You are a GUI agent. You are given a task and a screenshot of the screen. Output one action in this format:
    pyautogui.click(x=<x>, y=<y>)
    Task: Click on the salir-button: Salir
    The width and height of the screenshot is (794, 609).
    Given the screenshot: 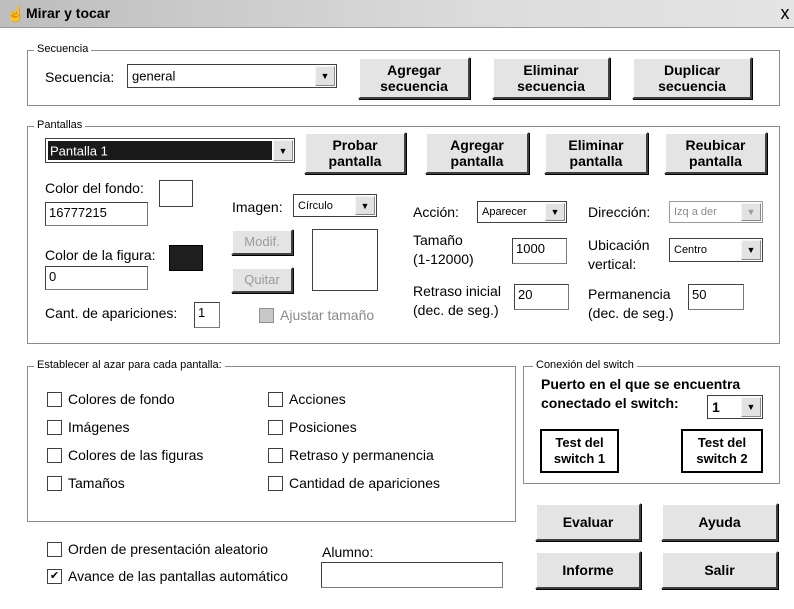 What is the action you would take?
    pyautogui.click(x=719, y=570)
    